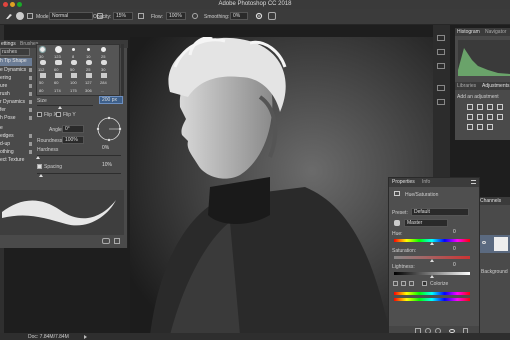  I want to click on mode-select: Normal, so click(71, 16).